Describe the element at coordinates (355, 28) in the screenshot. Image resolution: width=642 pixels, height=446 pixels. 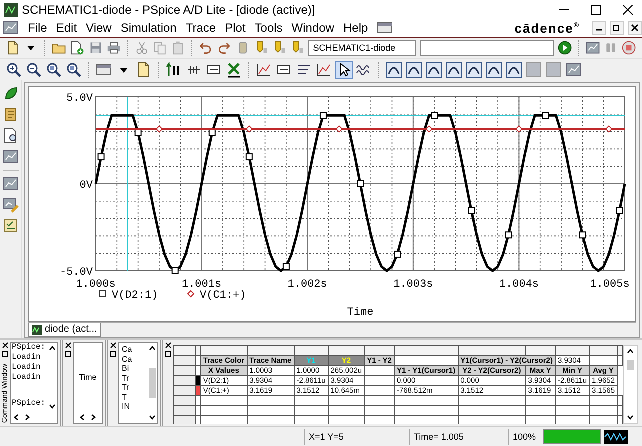
I see `menu-item: Help` at that location.